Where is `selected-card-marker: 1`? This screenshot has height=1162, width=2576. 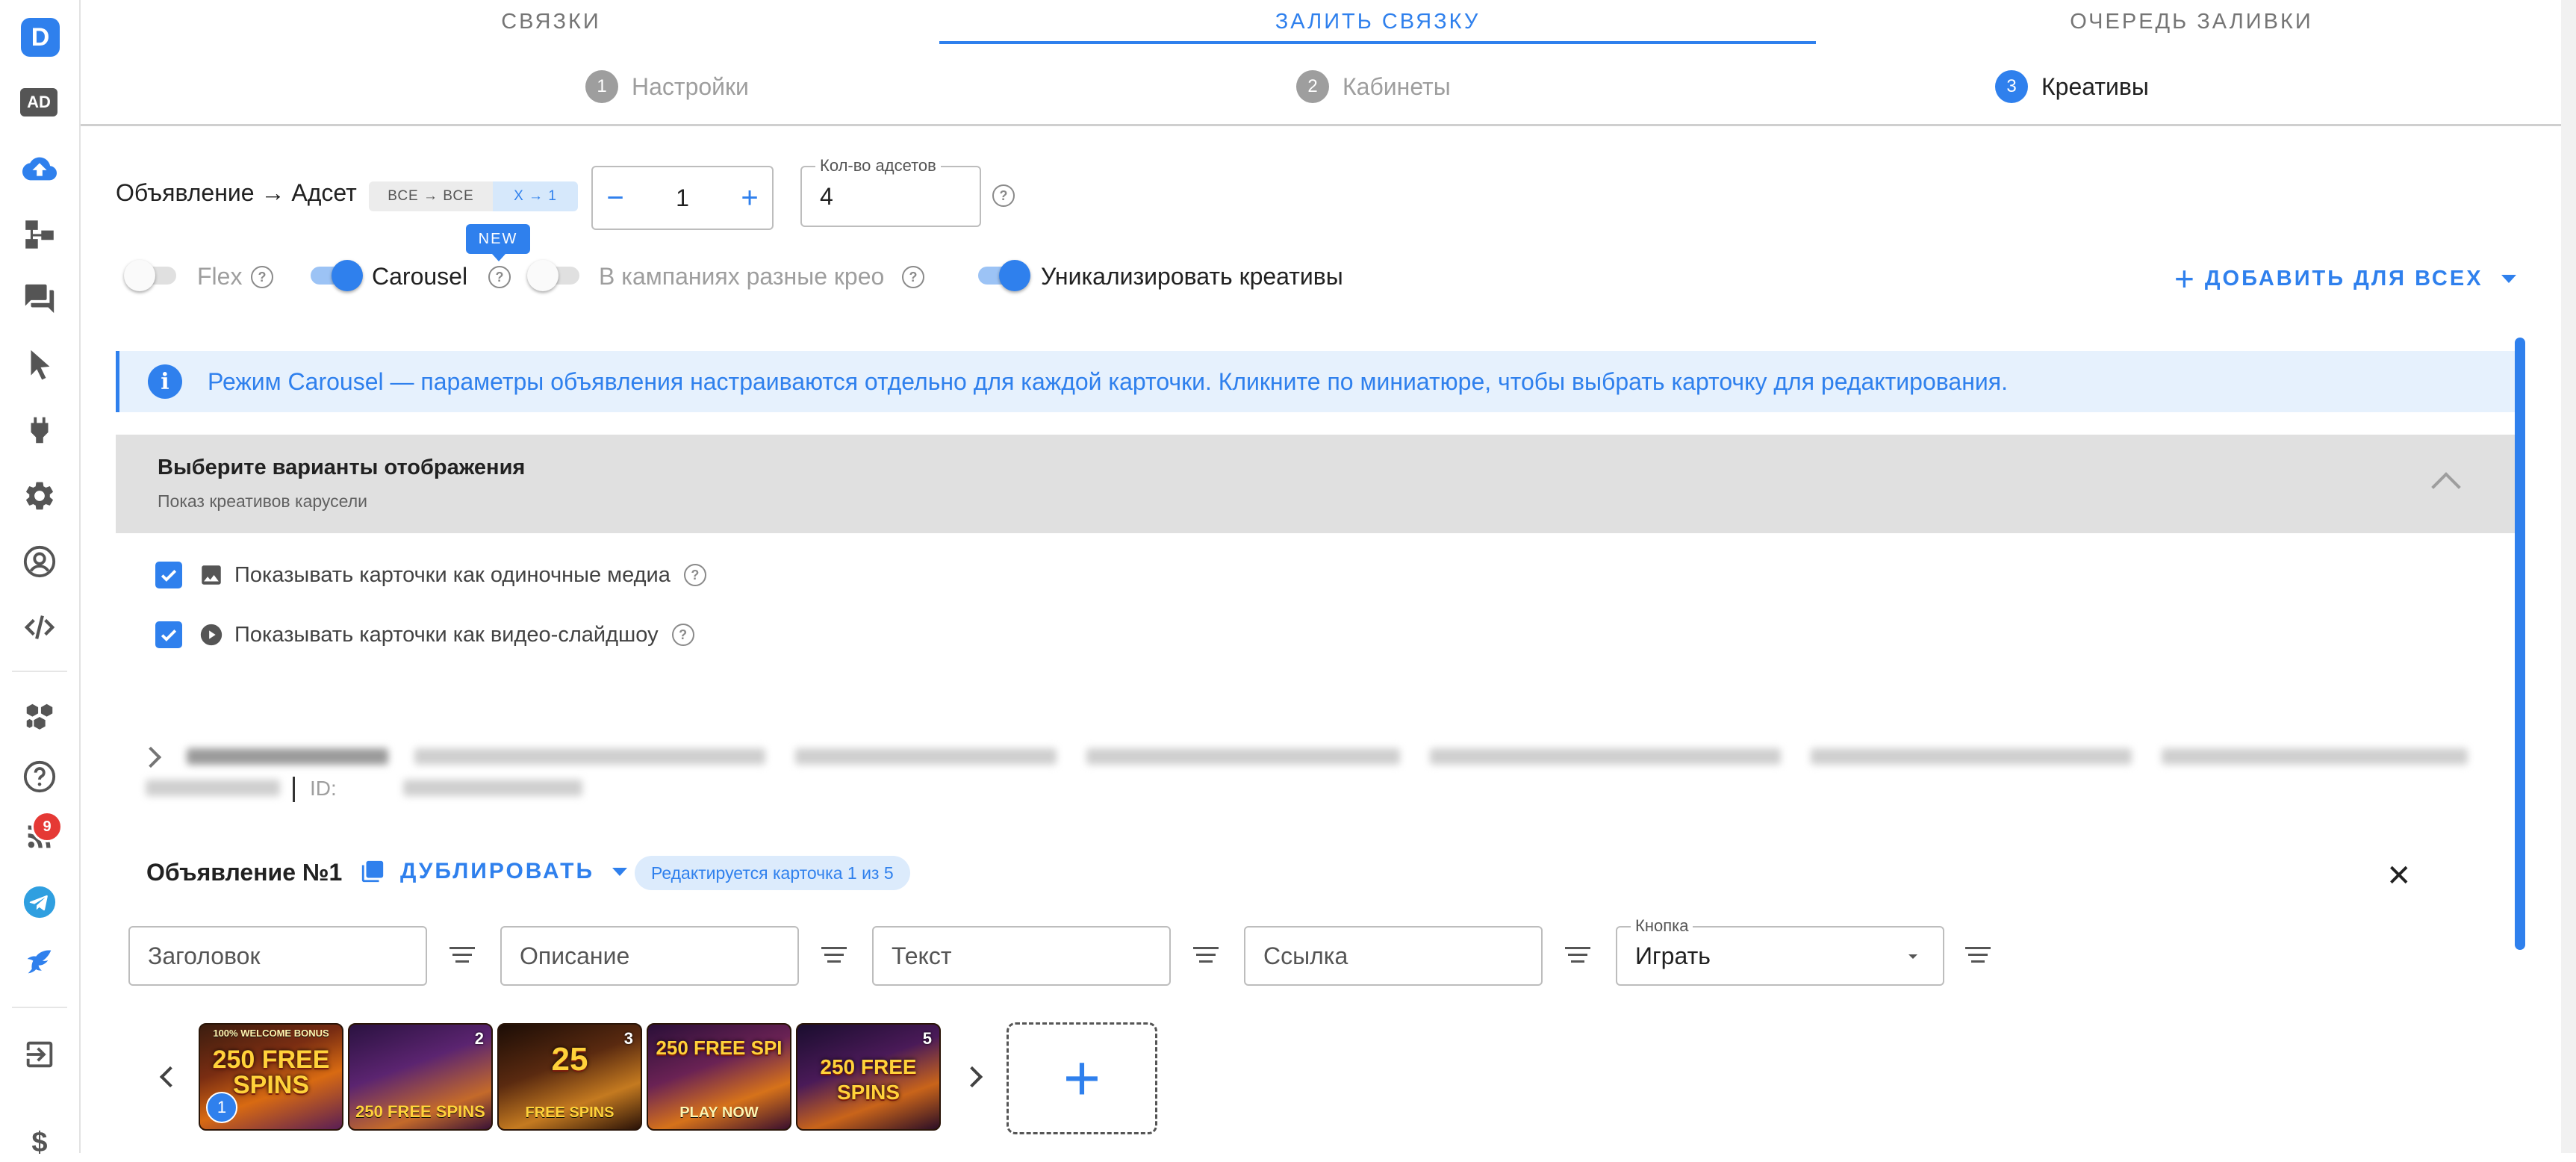
selected-card-marker: 1 is located at coordinates (221, 1107).